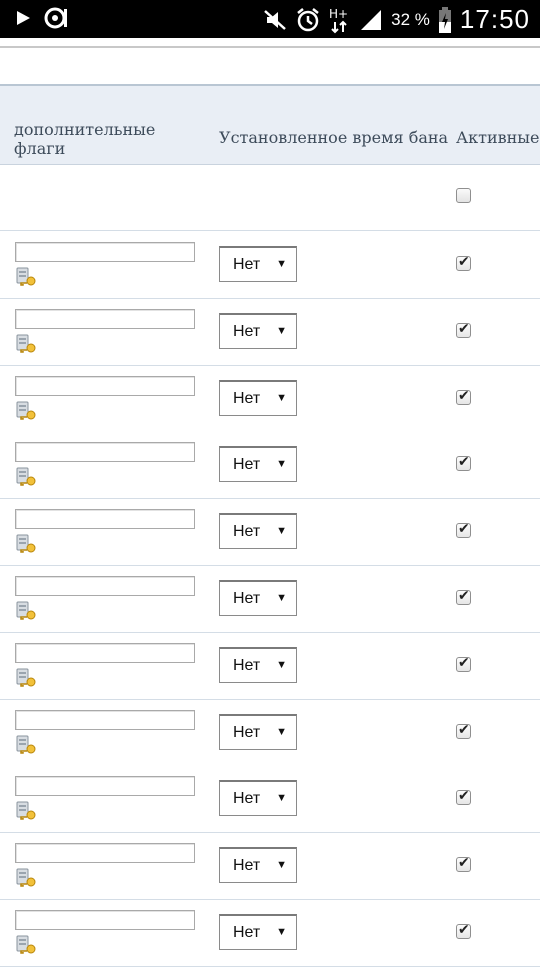 The height and width of the screenshot is (967, 540). Describe the element at coordinates (85, 139) in the screenshot. I see `column-header-flags: дополнительные флаги` at that location.